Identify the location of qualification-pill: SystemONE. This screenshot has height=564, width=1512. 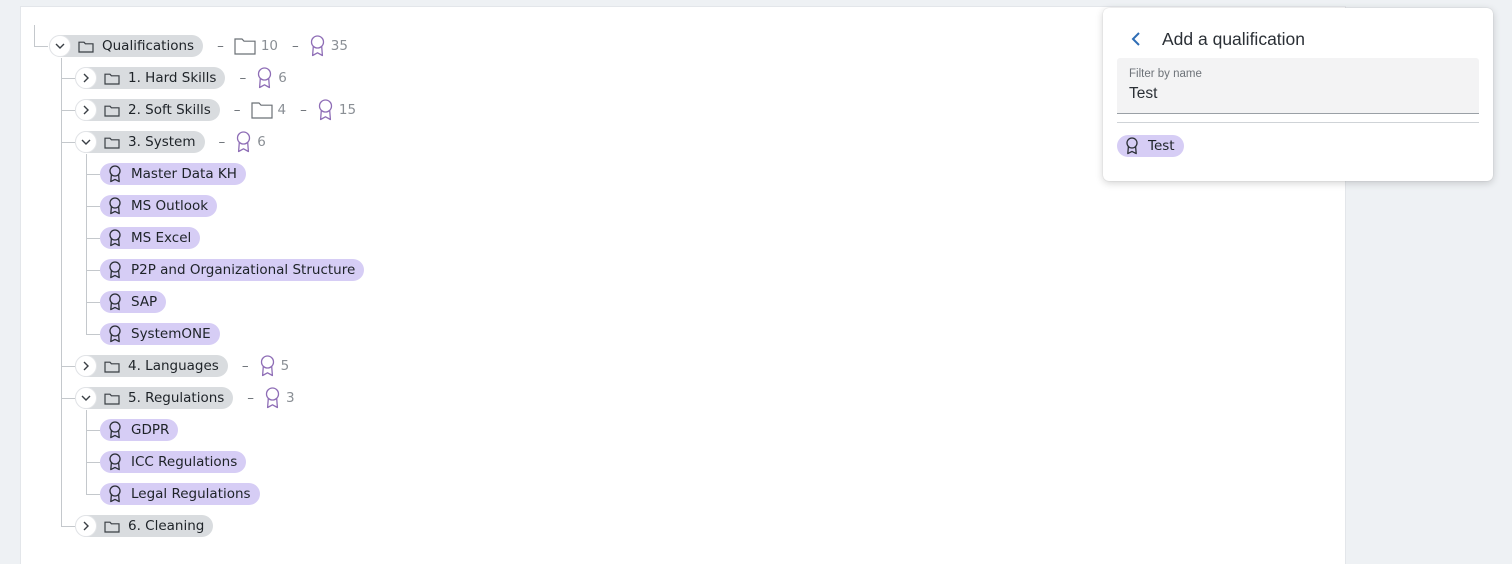
(160, 334).